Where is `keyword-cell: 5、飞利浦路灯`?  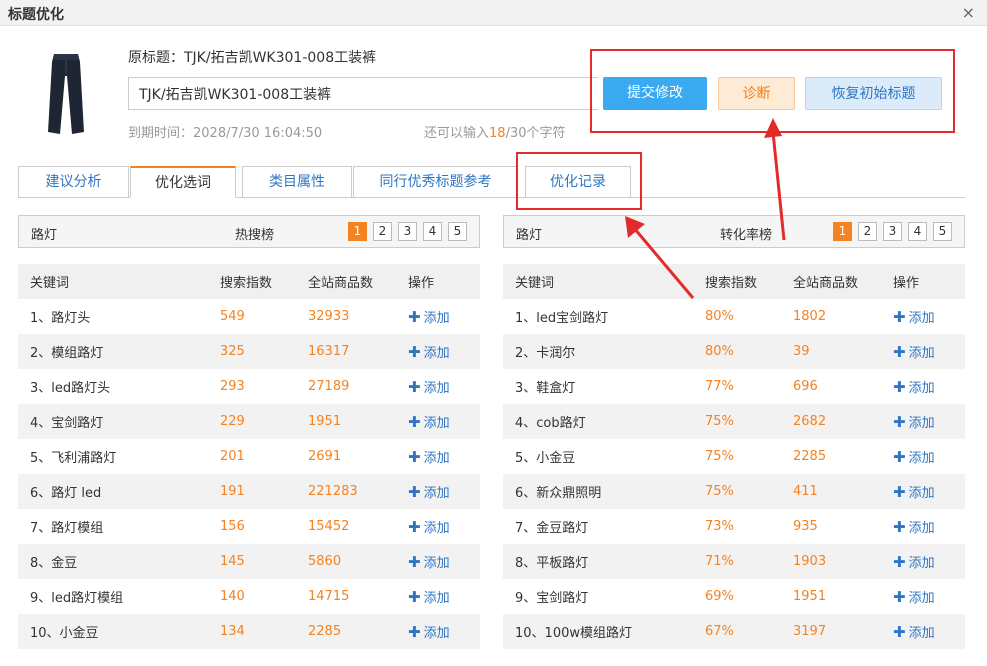 keyword-cell: 5、飞利浦路灯 is located at coordinates (73, 458).